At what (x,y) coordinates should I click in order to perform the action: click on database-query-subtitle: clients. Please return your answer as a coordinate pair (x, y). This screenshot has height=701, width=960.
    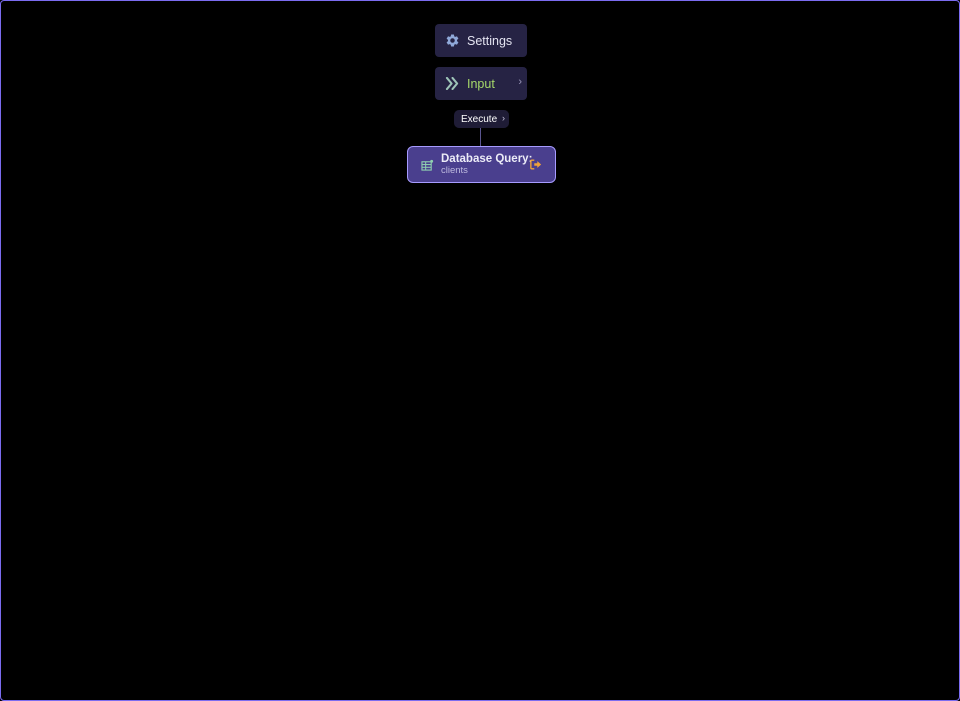
    Looking at the image, I should click on (454, 170).